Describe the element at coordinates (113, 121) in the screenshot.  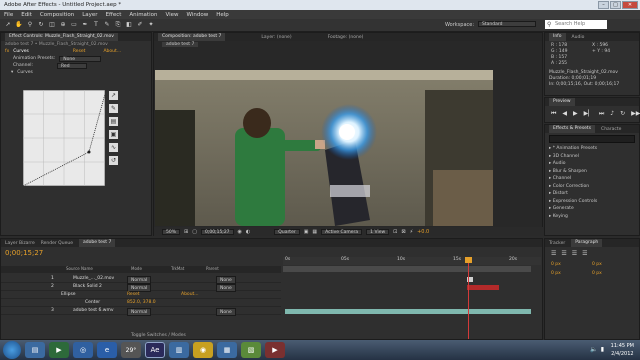
I see `open-icon: ▤` at that location.